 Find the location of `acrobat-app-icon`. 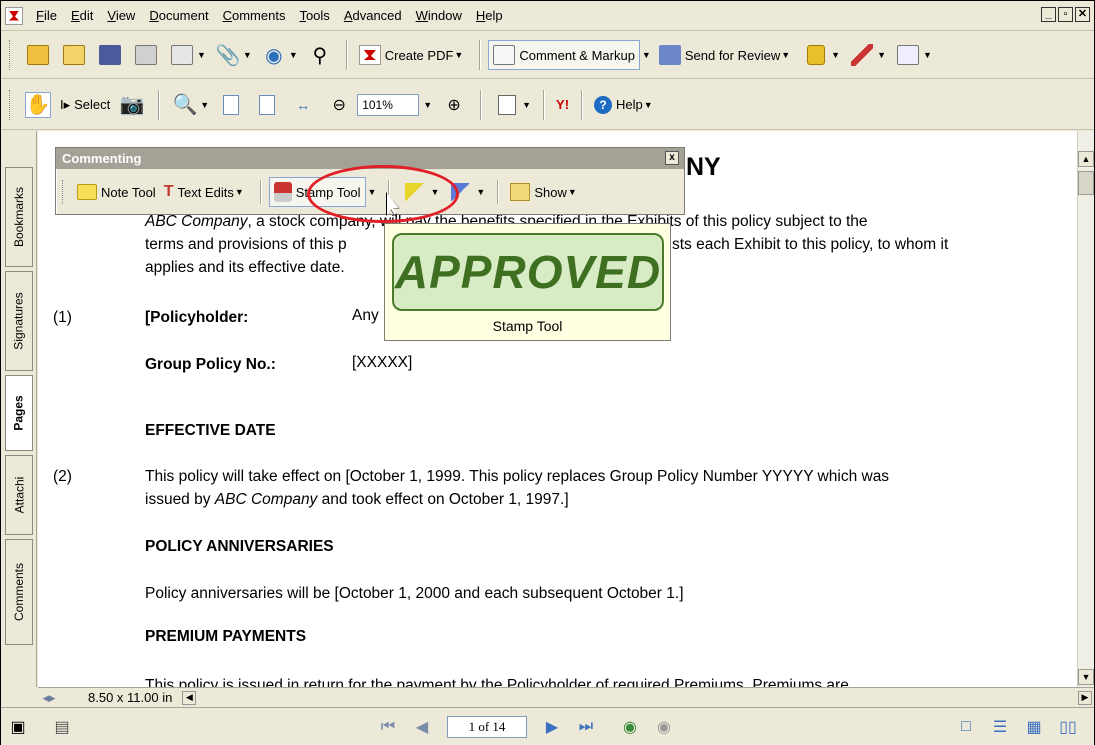

acrobat-app-icon is located at coordinates (14, 15).